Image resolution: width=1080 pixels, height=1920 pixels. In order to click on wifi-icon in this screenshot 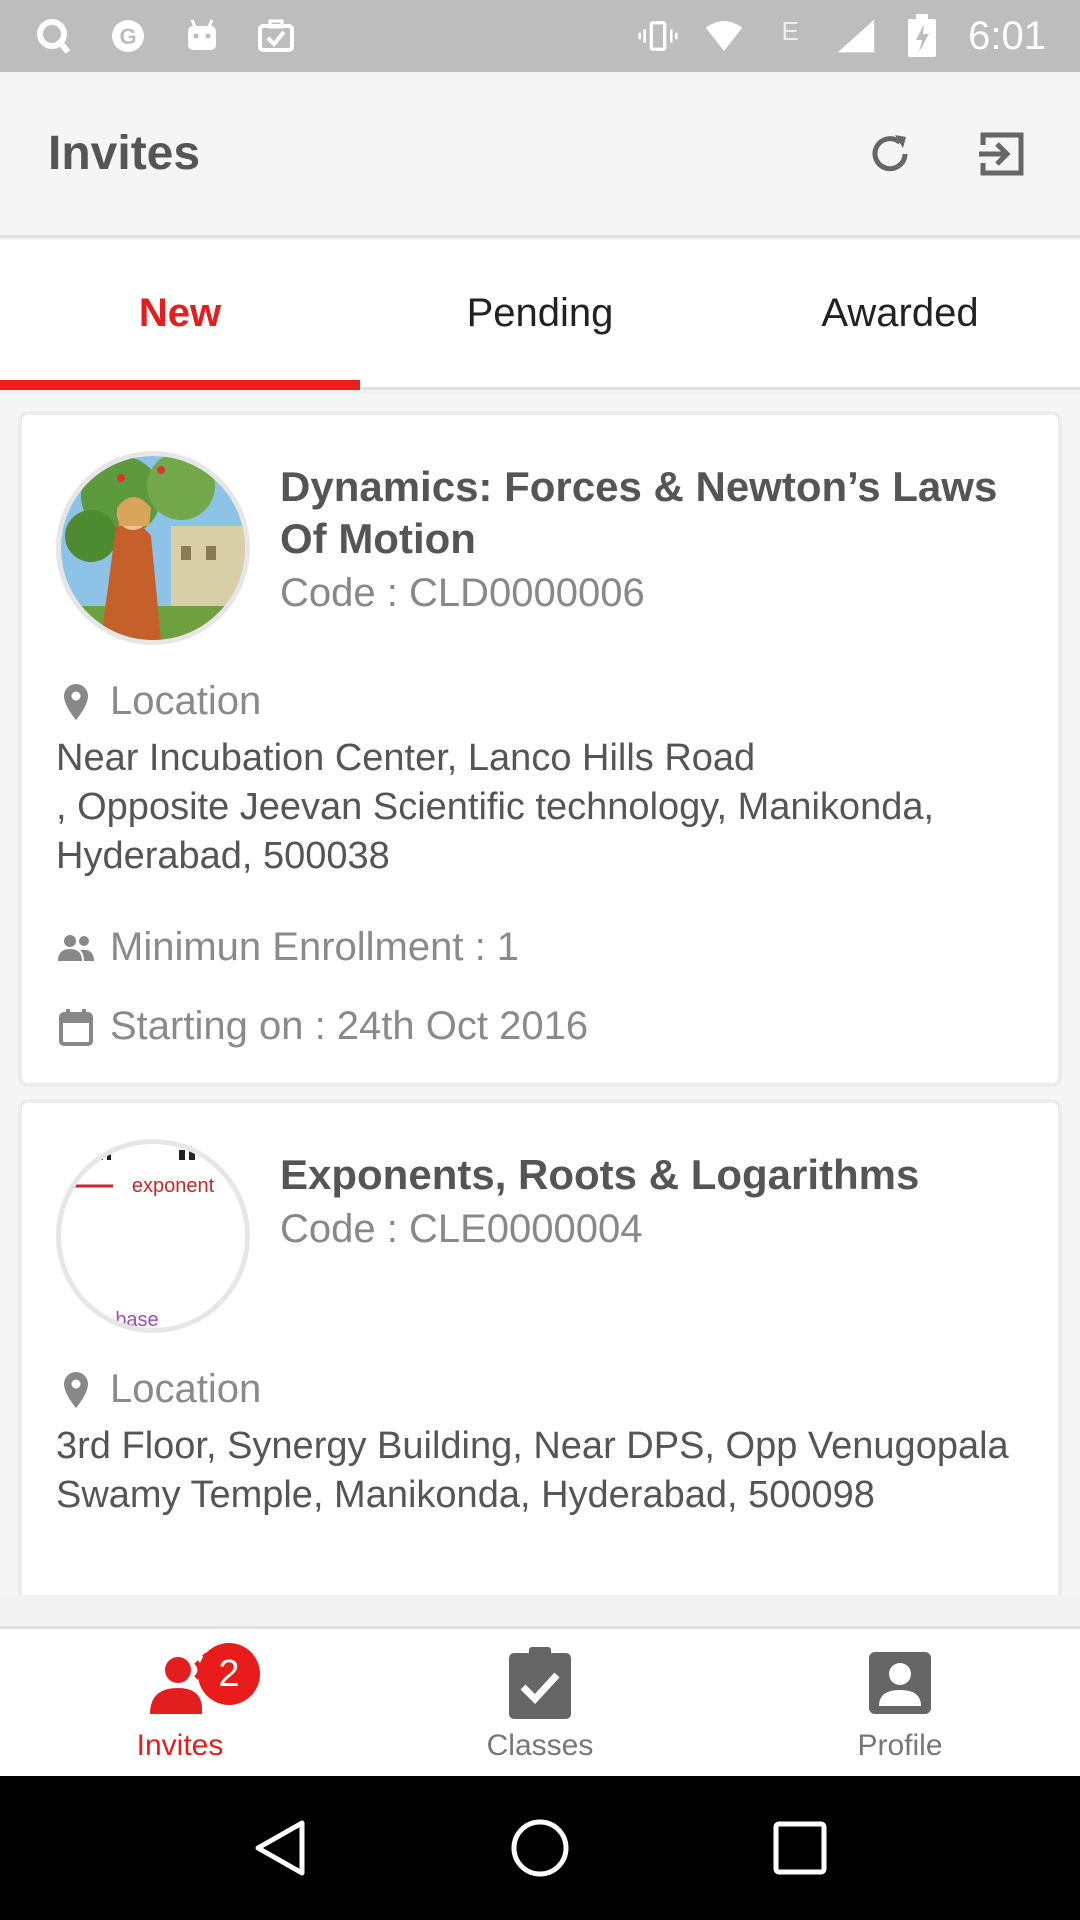, I will do `click(724, 36)`.